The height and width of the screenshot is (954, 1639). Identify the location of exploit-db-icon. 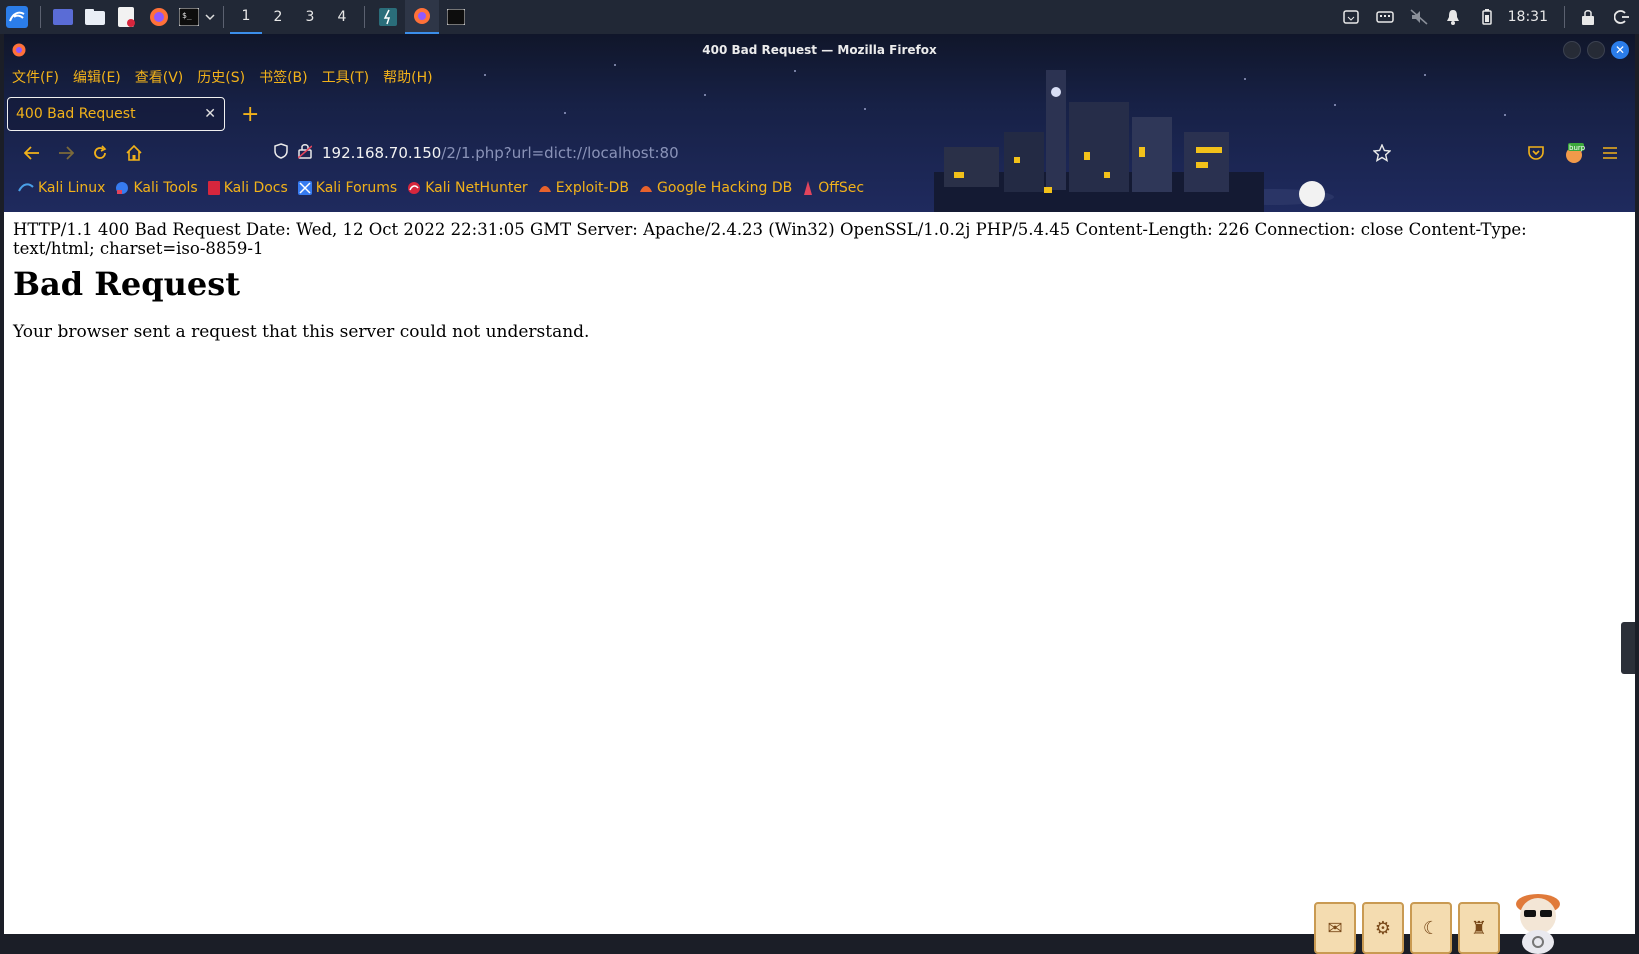
(544, 189).